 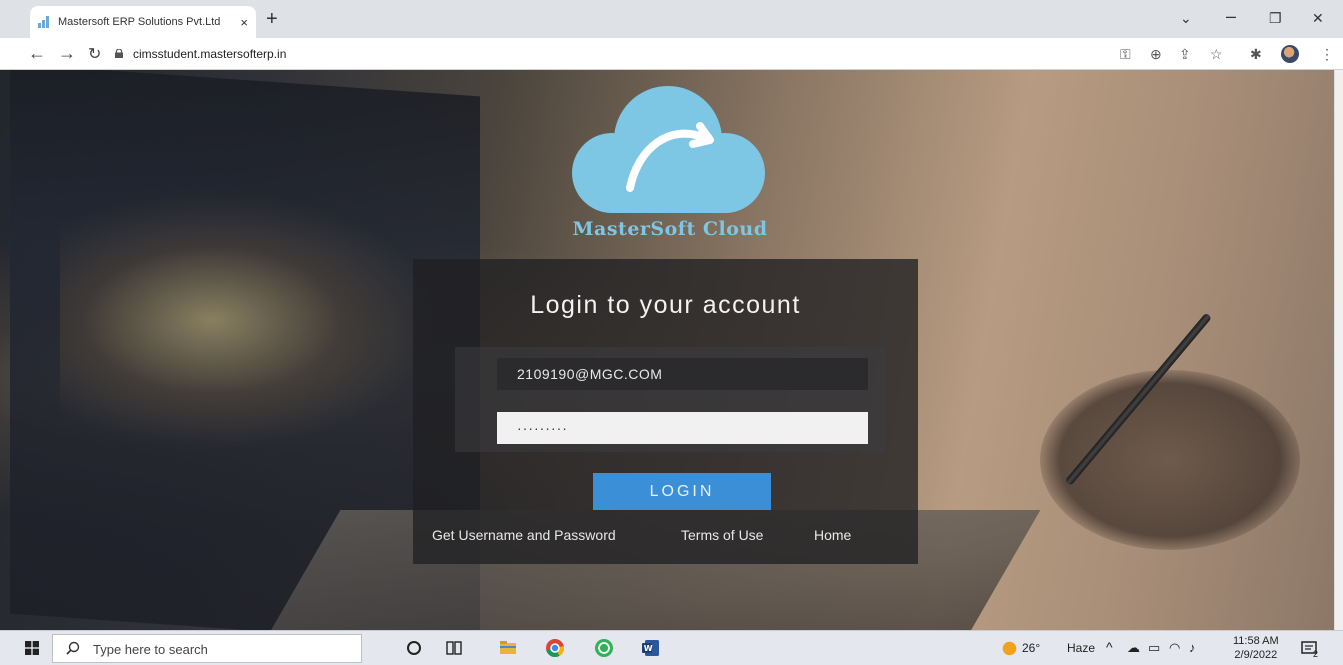 What do you see at coordinates (139, 22) in the screenshot?
I see `tab-title: Mastersoft ERP Solutions Pvt.Ltd` at bounding box center [139, 22].